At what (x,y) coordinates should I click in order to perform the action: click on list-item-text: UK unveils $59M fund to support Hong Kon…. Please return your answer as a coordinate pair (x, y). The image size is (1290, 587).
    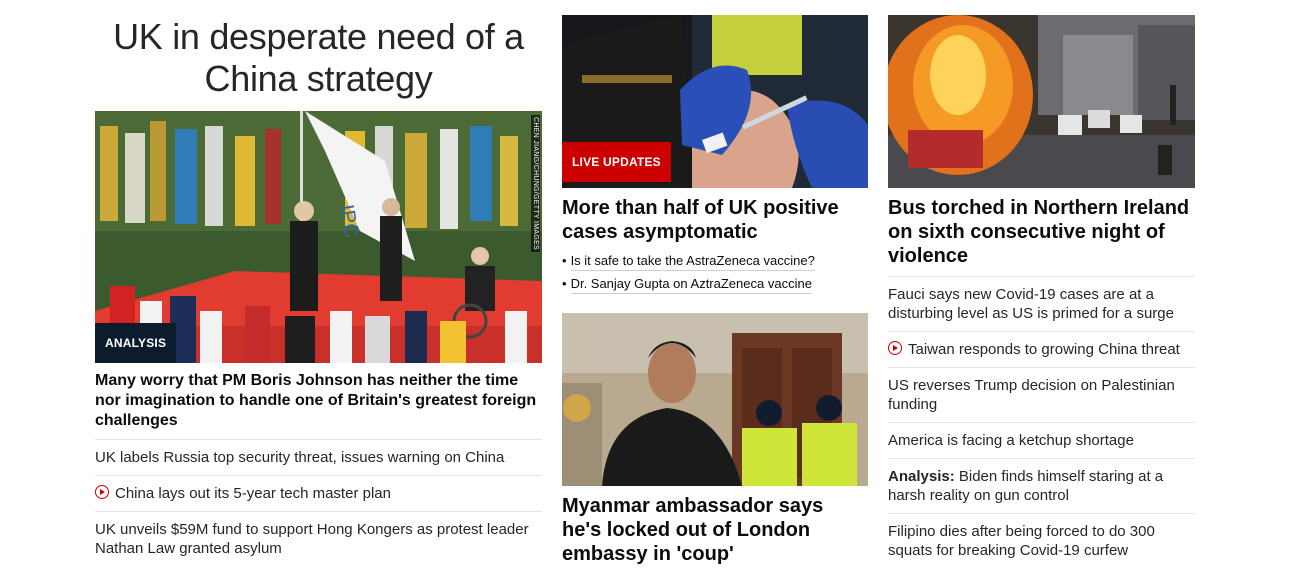
    Looking at the image, I should click on (312, 539).